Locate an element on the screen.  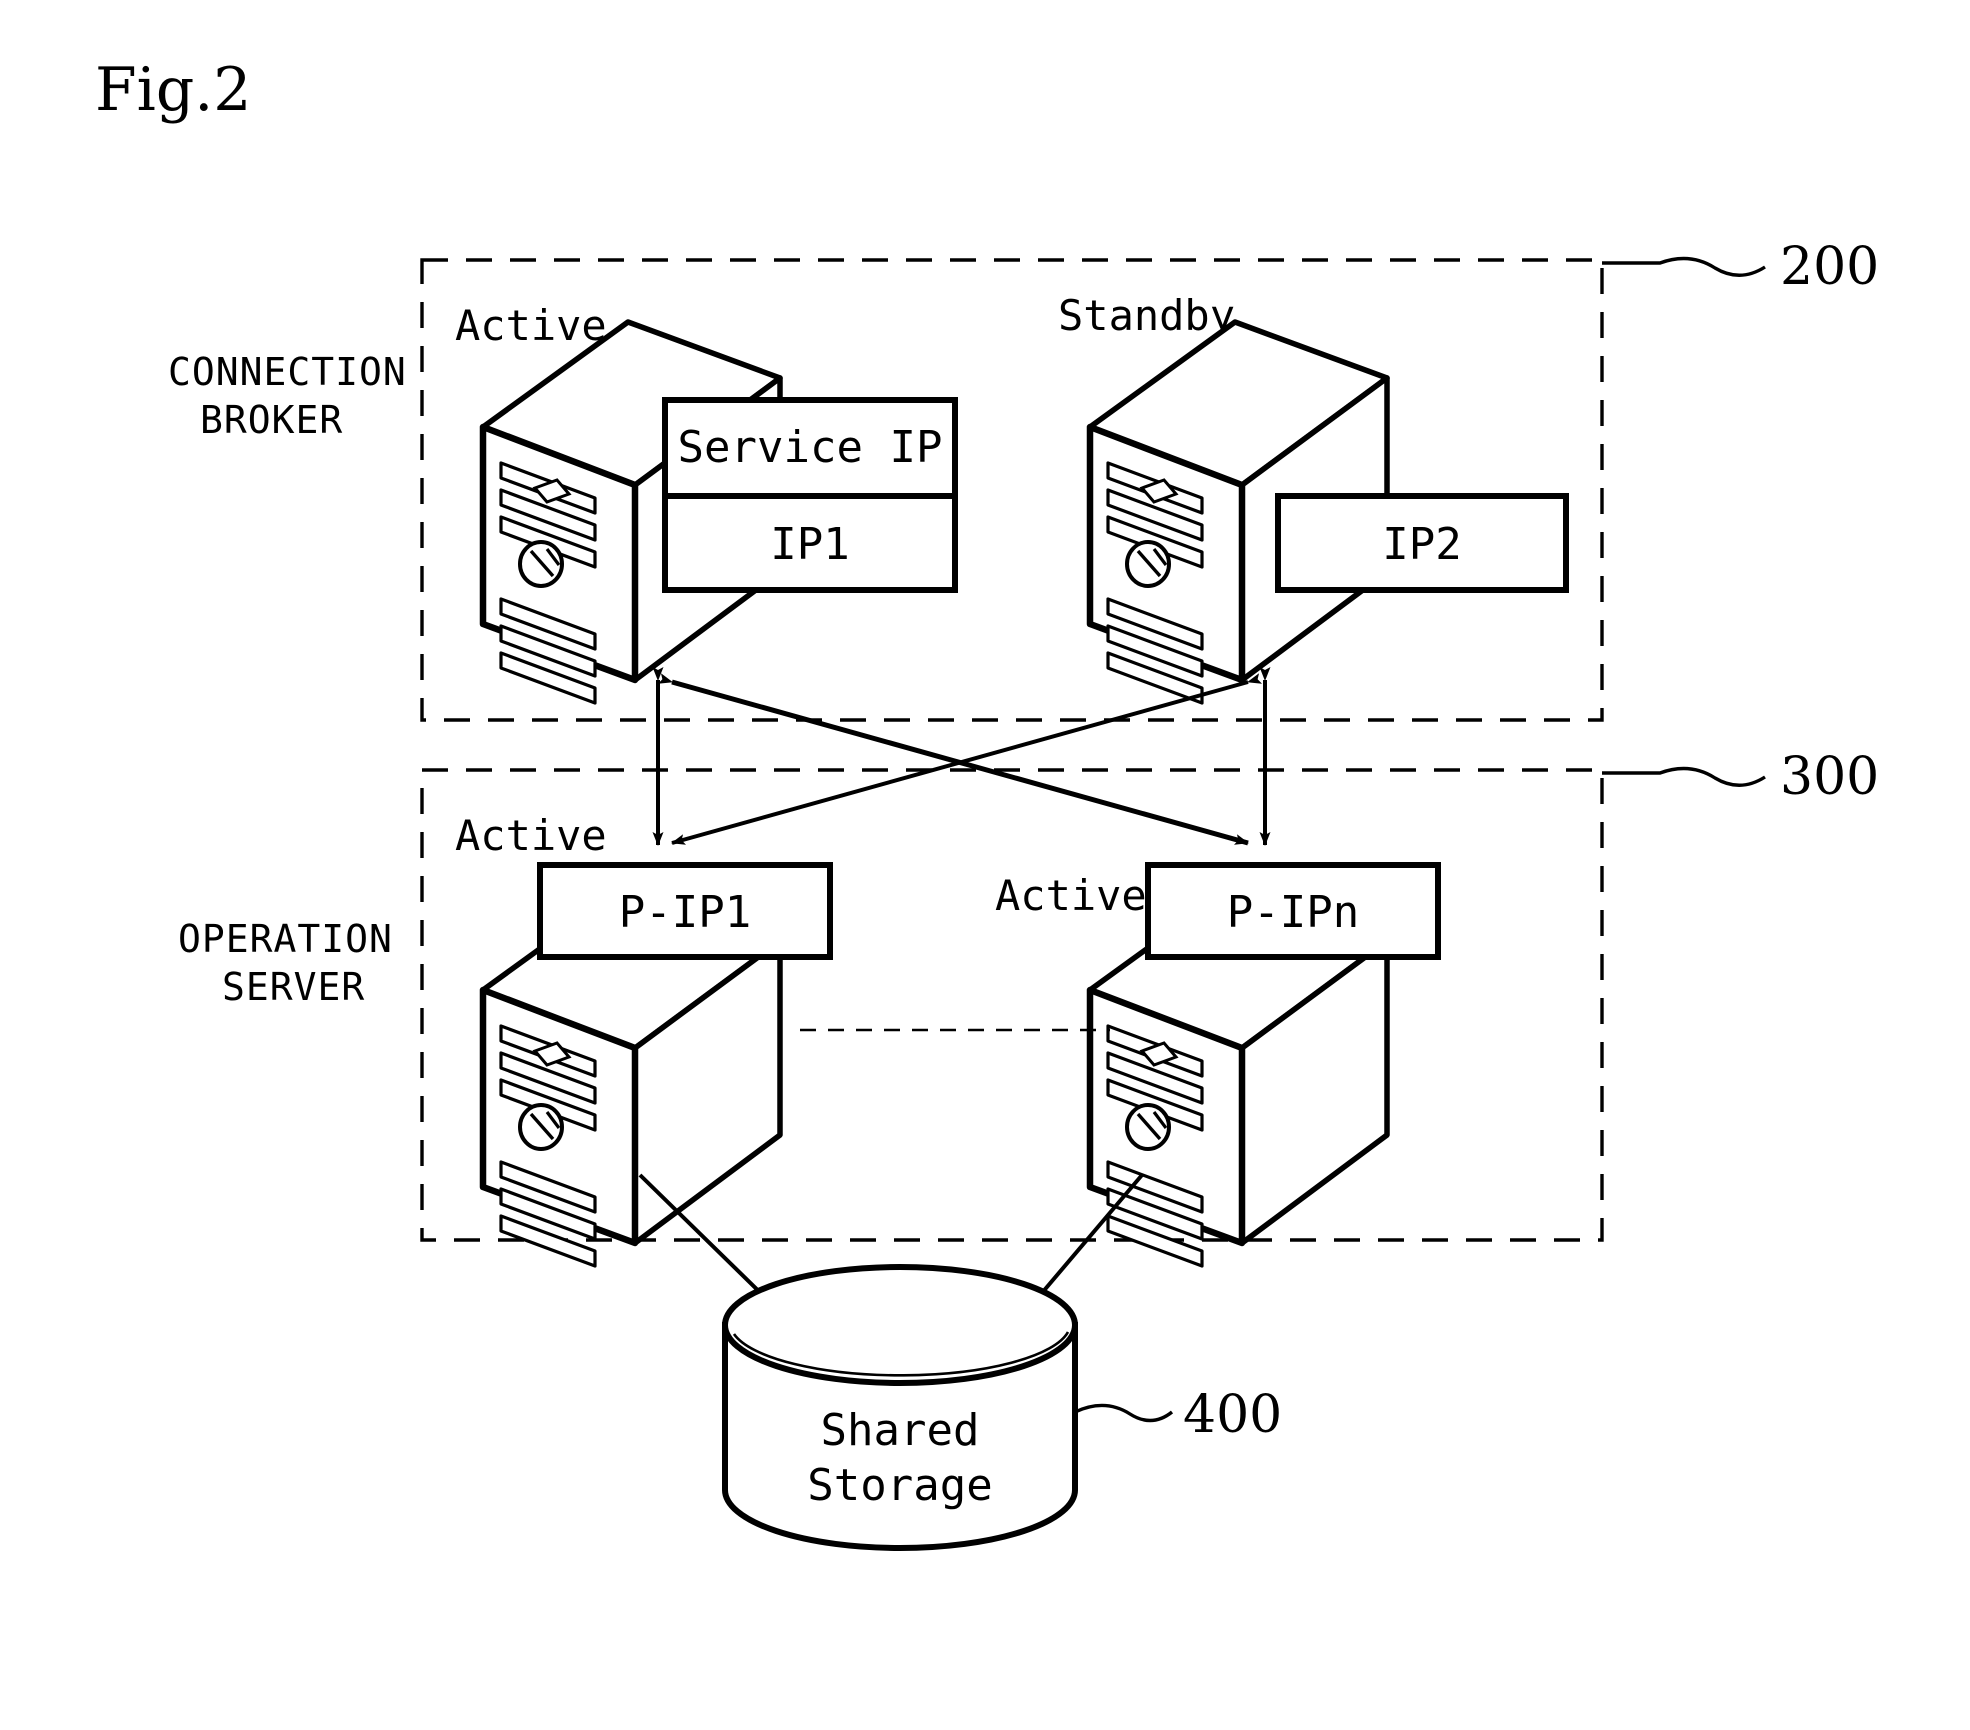
p-ipn-stack: P-IPn is located at coordinates (1293, 911).